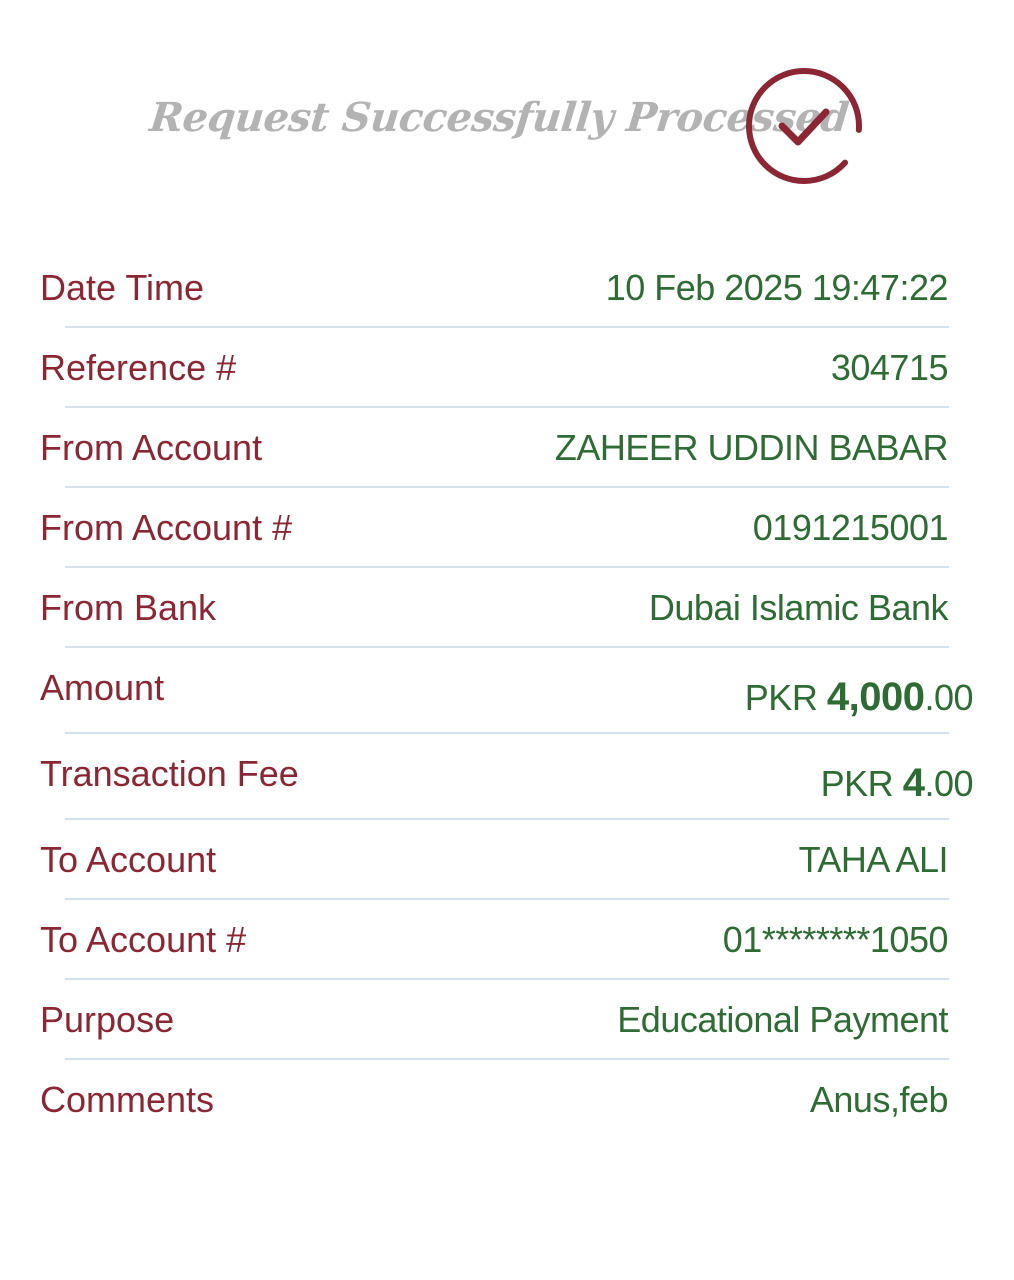 This screenshot has height=1280, width=1014. What do you see at coordinates (804, 126) in the screenshot?
I see `check-circle-icon` at bounding box center [804, 126].